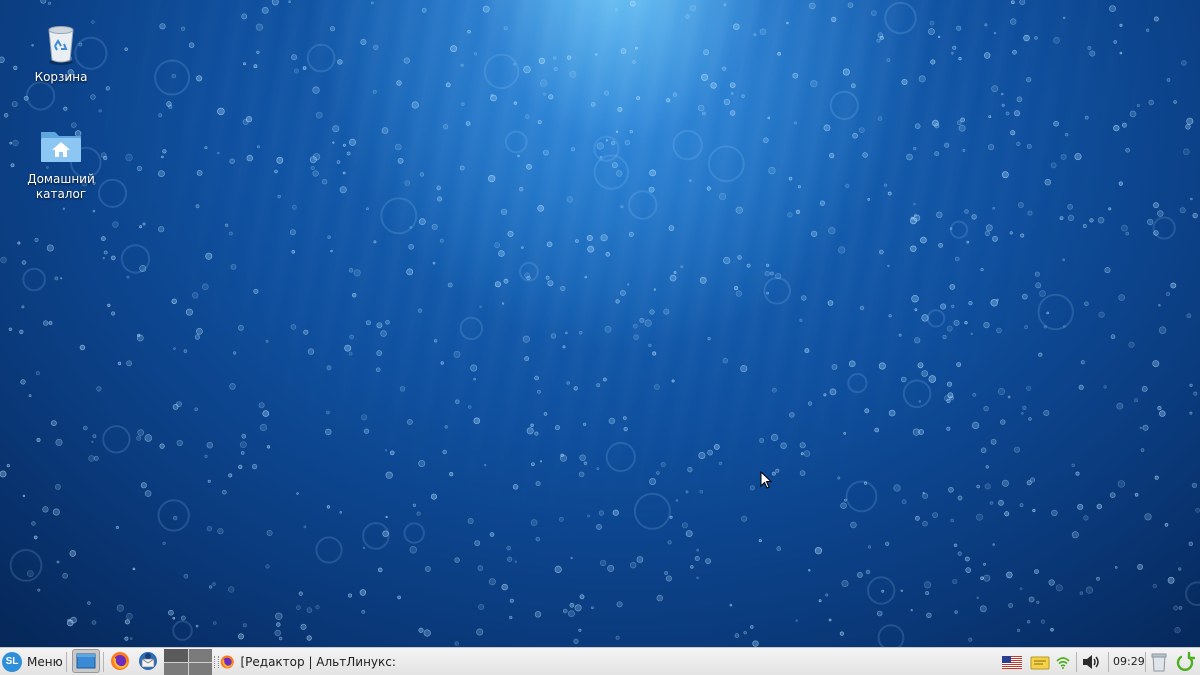 The width and height of the screenshot is (1200, 675). Describe the element at coordinates (61, 77) in the screenshot. I see `desktop-icon-label: Корзина` at that location.